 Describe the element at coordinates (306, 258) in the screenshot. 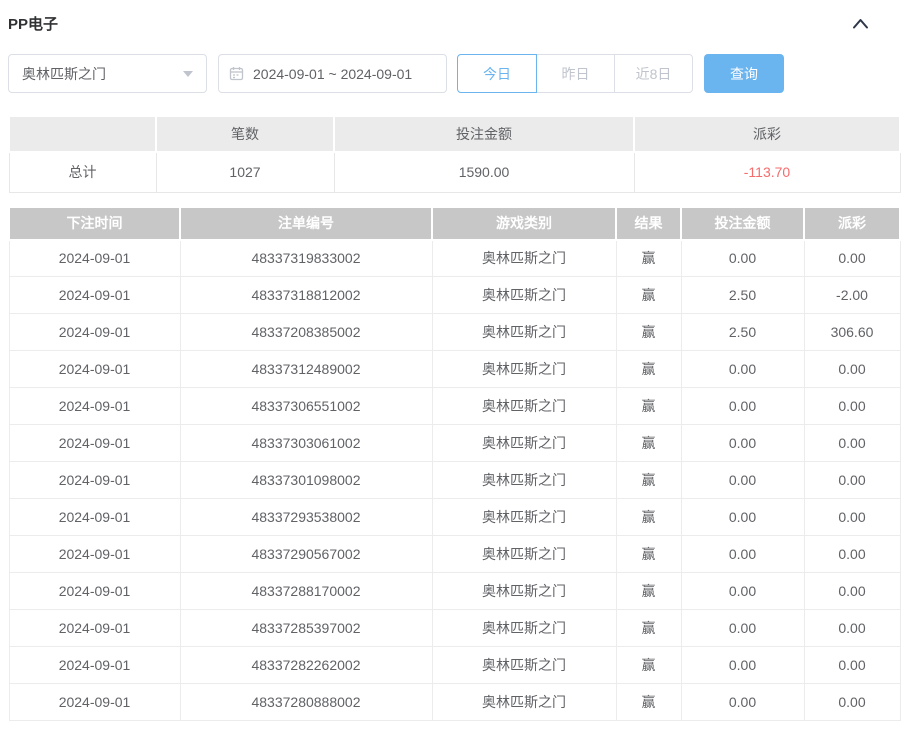

I see `cell-order-number: 48337319833002` at that location.